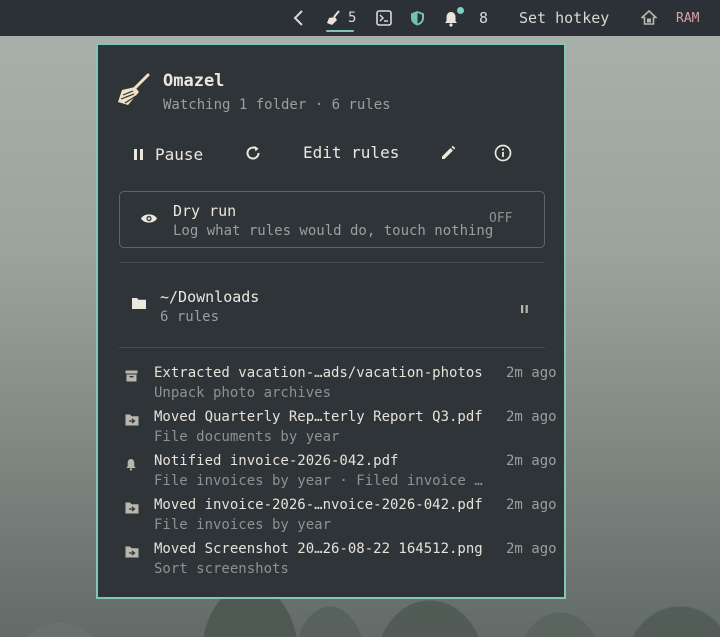 The height and width of the screenshot is (637, 720). I want to click on notification-count: 8, so click(484, 18).